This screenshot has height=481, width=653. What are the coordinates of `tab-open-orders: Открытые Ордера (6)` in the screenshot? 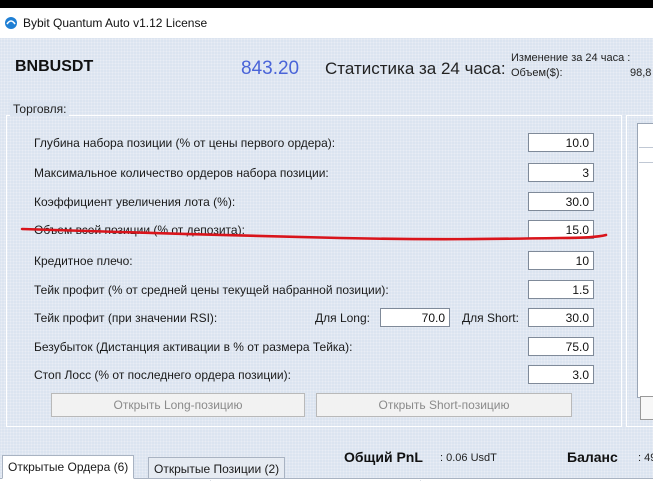 It's located at (68, 467).